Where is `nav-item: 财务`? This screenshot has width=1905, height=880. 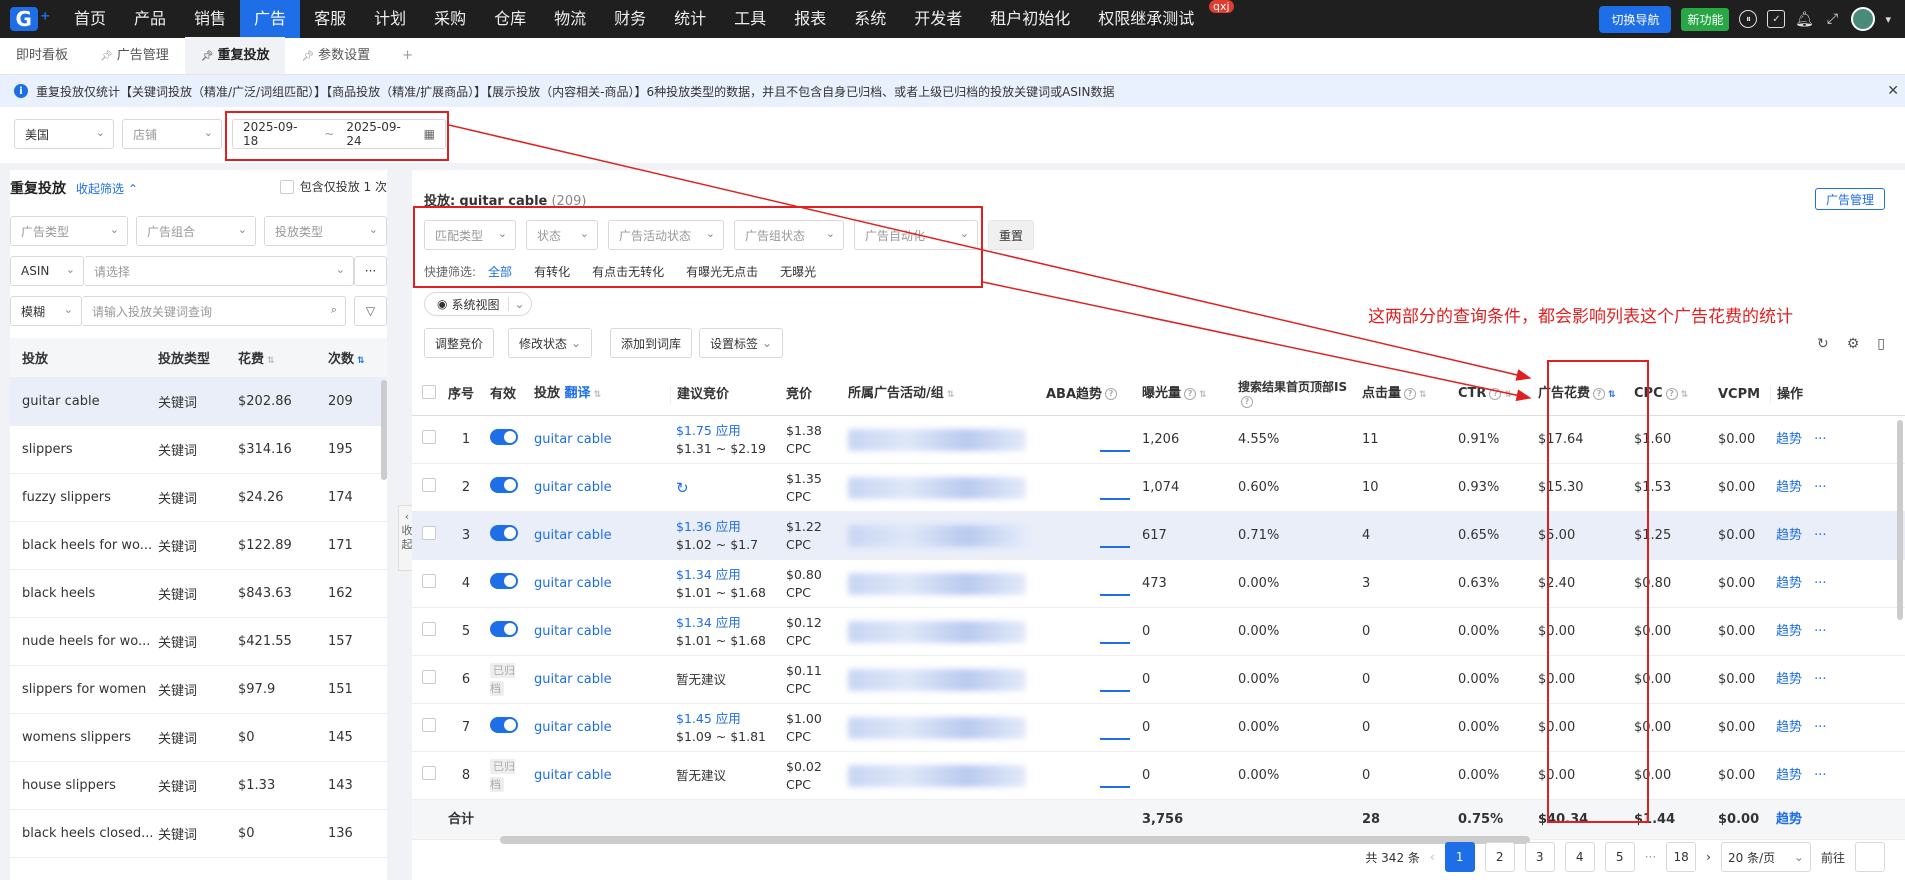 nav-item: 财务 is located at coordinates (630, 19).